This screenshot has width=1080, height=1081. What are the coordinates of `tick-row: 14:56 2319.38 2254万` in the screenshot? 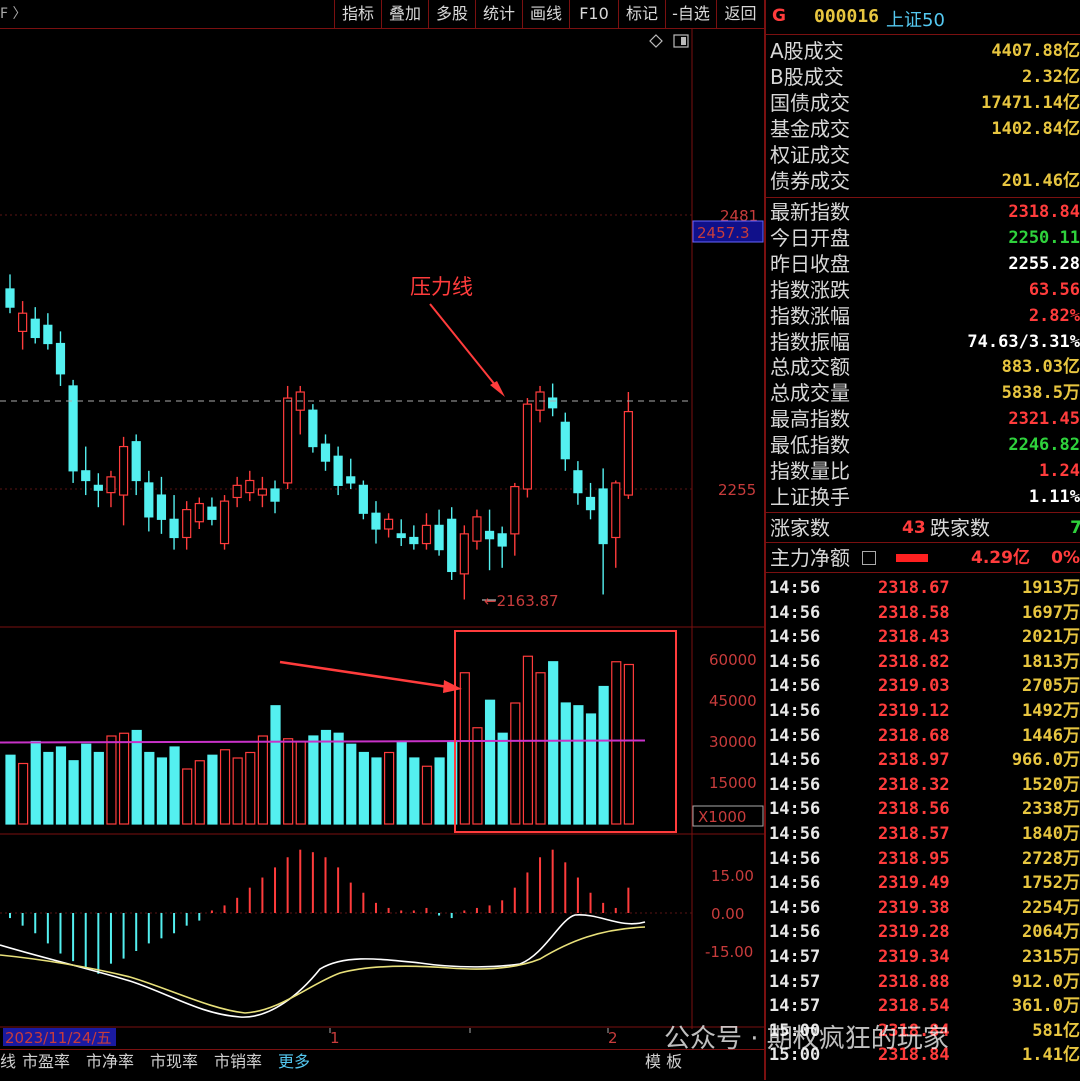 It's located at (923, 908).